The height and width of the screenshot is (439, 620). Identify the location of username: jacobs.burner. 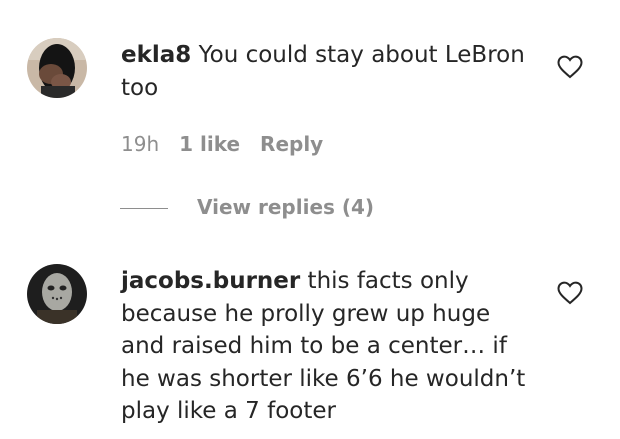
(210, 281).